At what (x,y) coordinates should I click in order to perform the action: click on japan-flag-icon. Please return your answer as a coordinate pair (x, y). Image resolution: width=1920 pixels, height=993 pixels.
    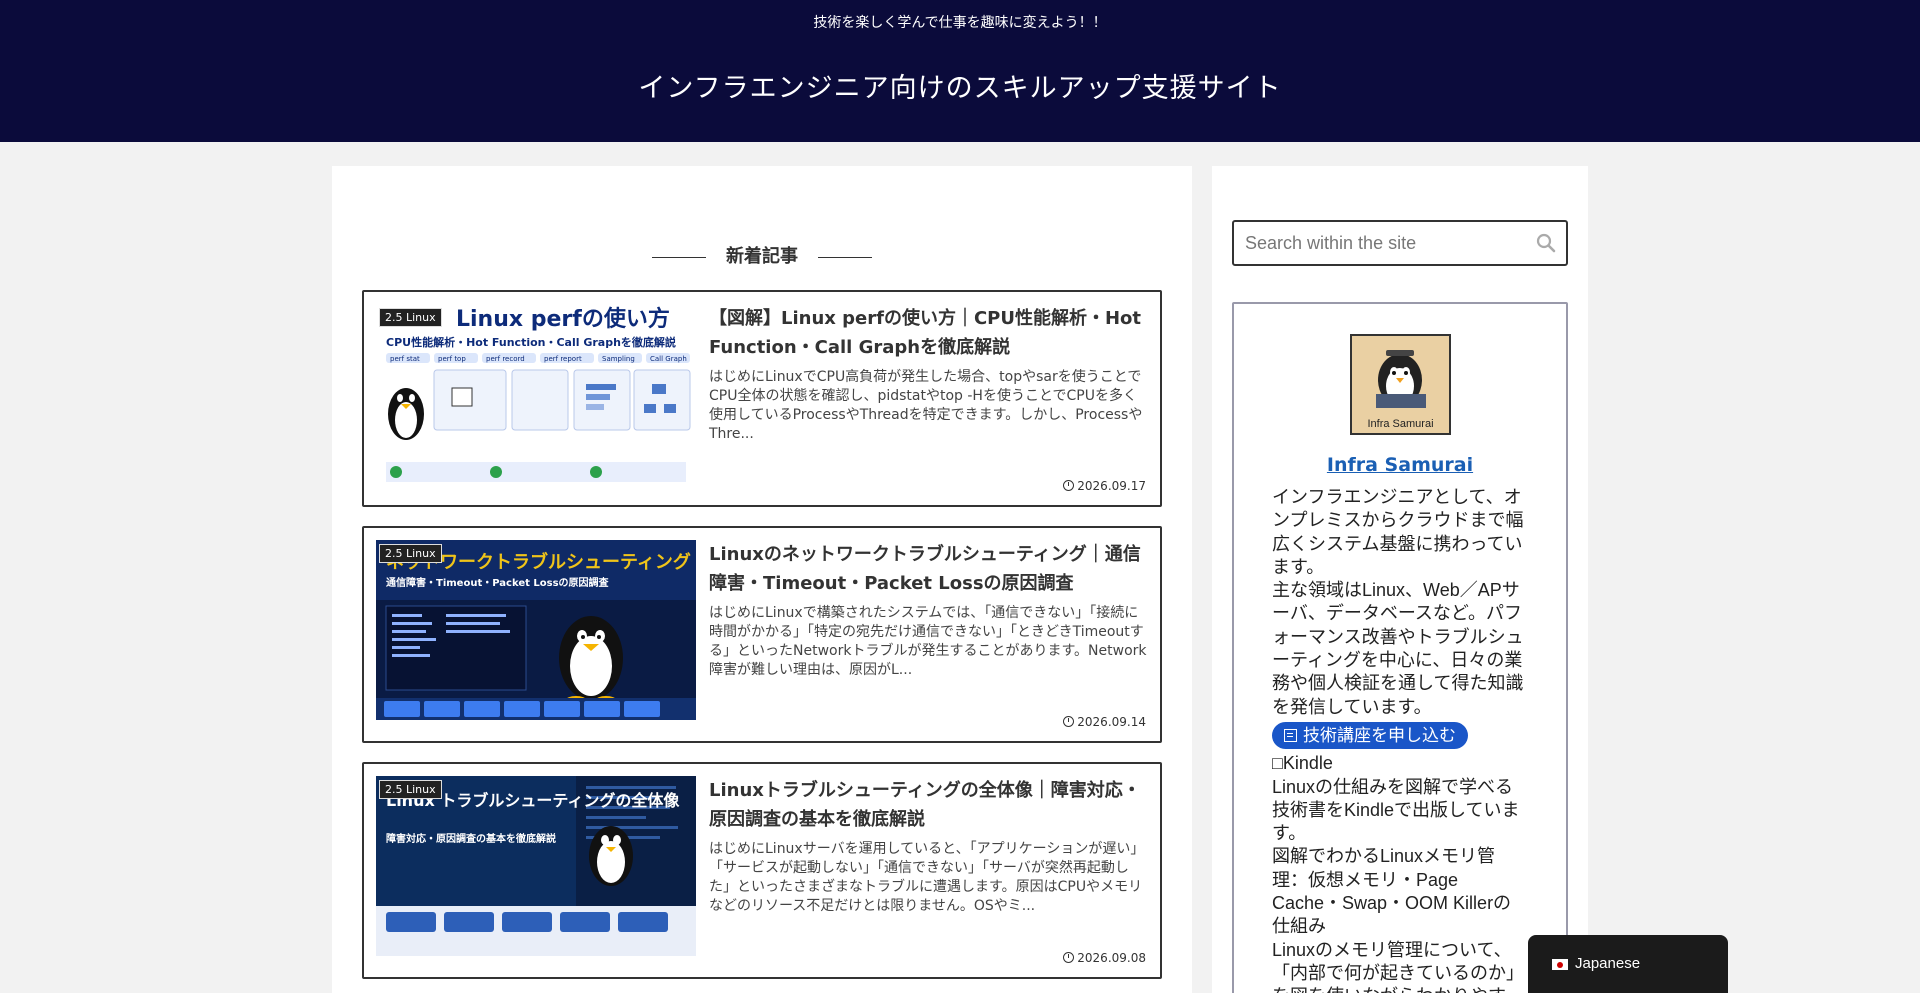
    Looking at the image, I should click on (1560, 964).